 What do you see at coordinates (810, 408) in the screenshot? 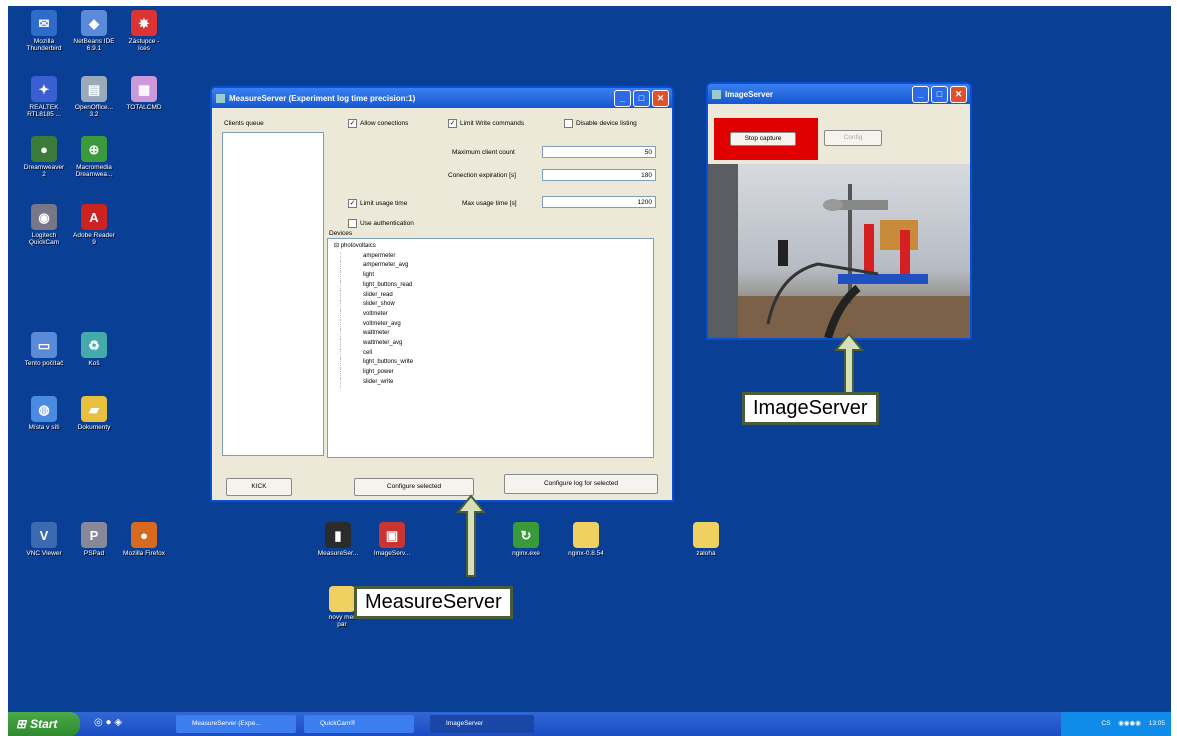
I see `imageserver-callout: ImageServer` at bounding box center [810, 408].